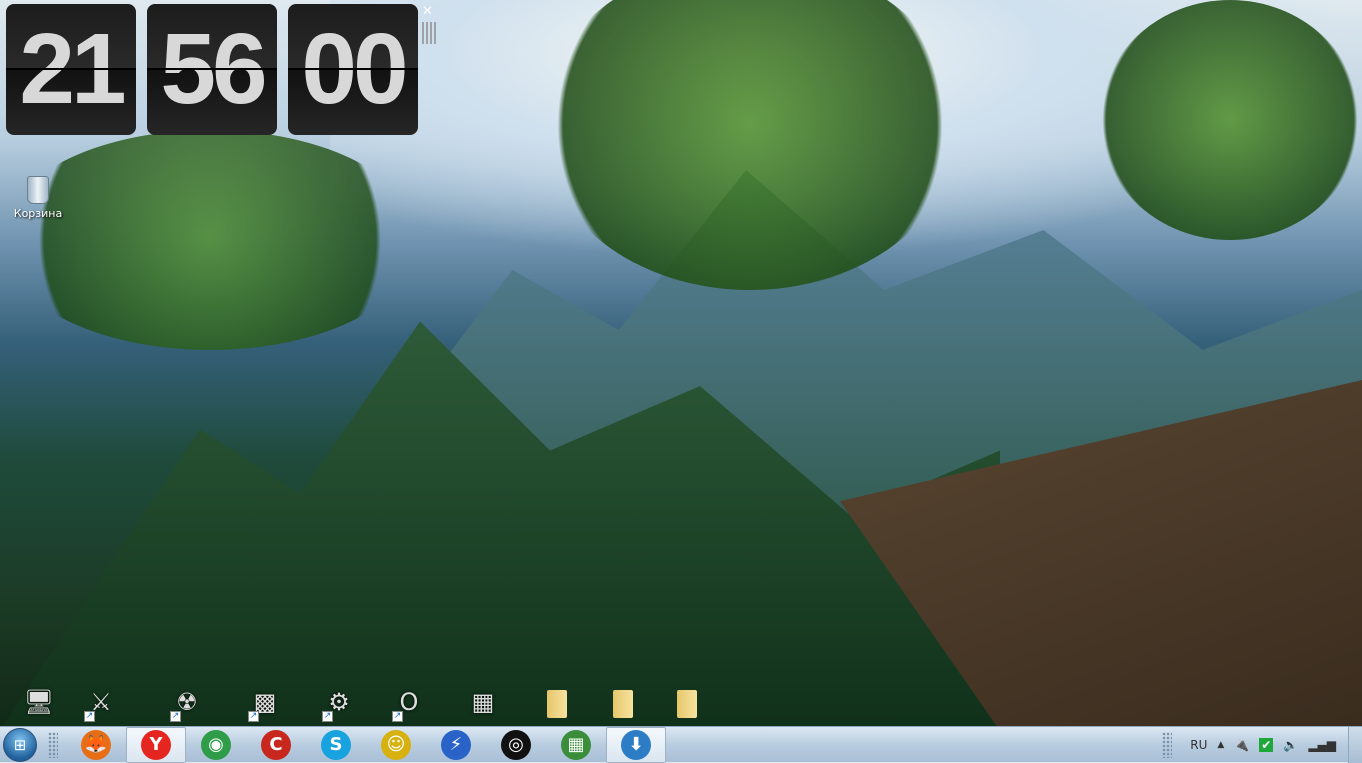 The height and width of the screenshot is (763, 1362). I want to click on downloader-icon: ⬇, so click(636, 744).